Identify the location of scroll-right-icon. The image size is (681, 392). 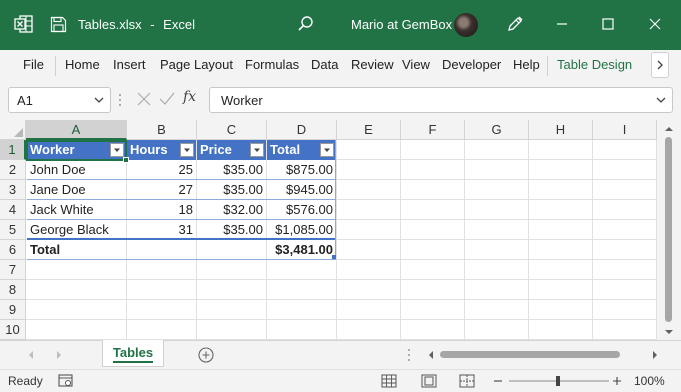
(655, 355).